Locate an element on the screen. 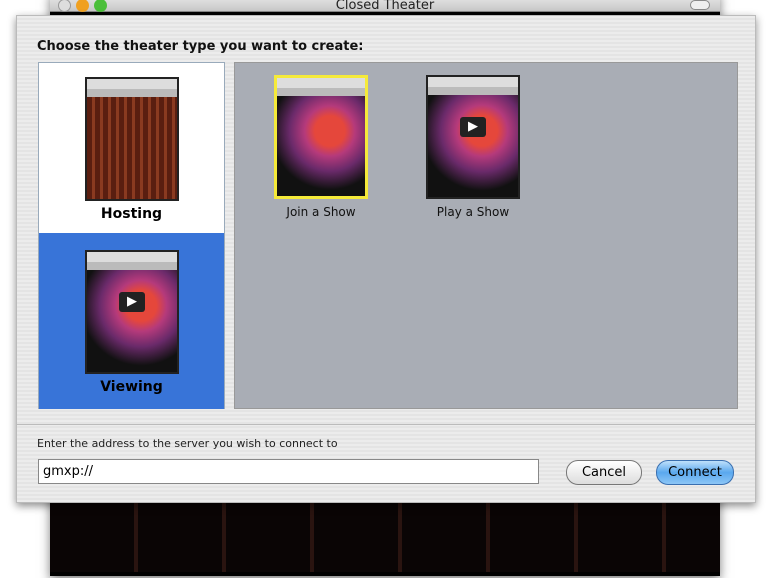 The width and height of the screenshot is (770, 578). toolbar-toggle-button is located at coordinates (700, 5).